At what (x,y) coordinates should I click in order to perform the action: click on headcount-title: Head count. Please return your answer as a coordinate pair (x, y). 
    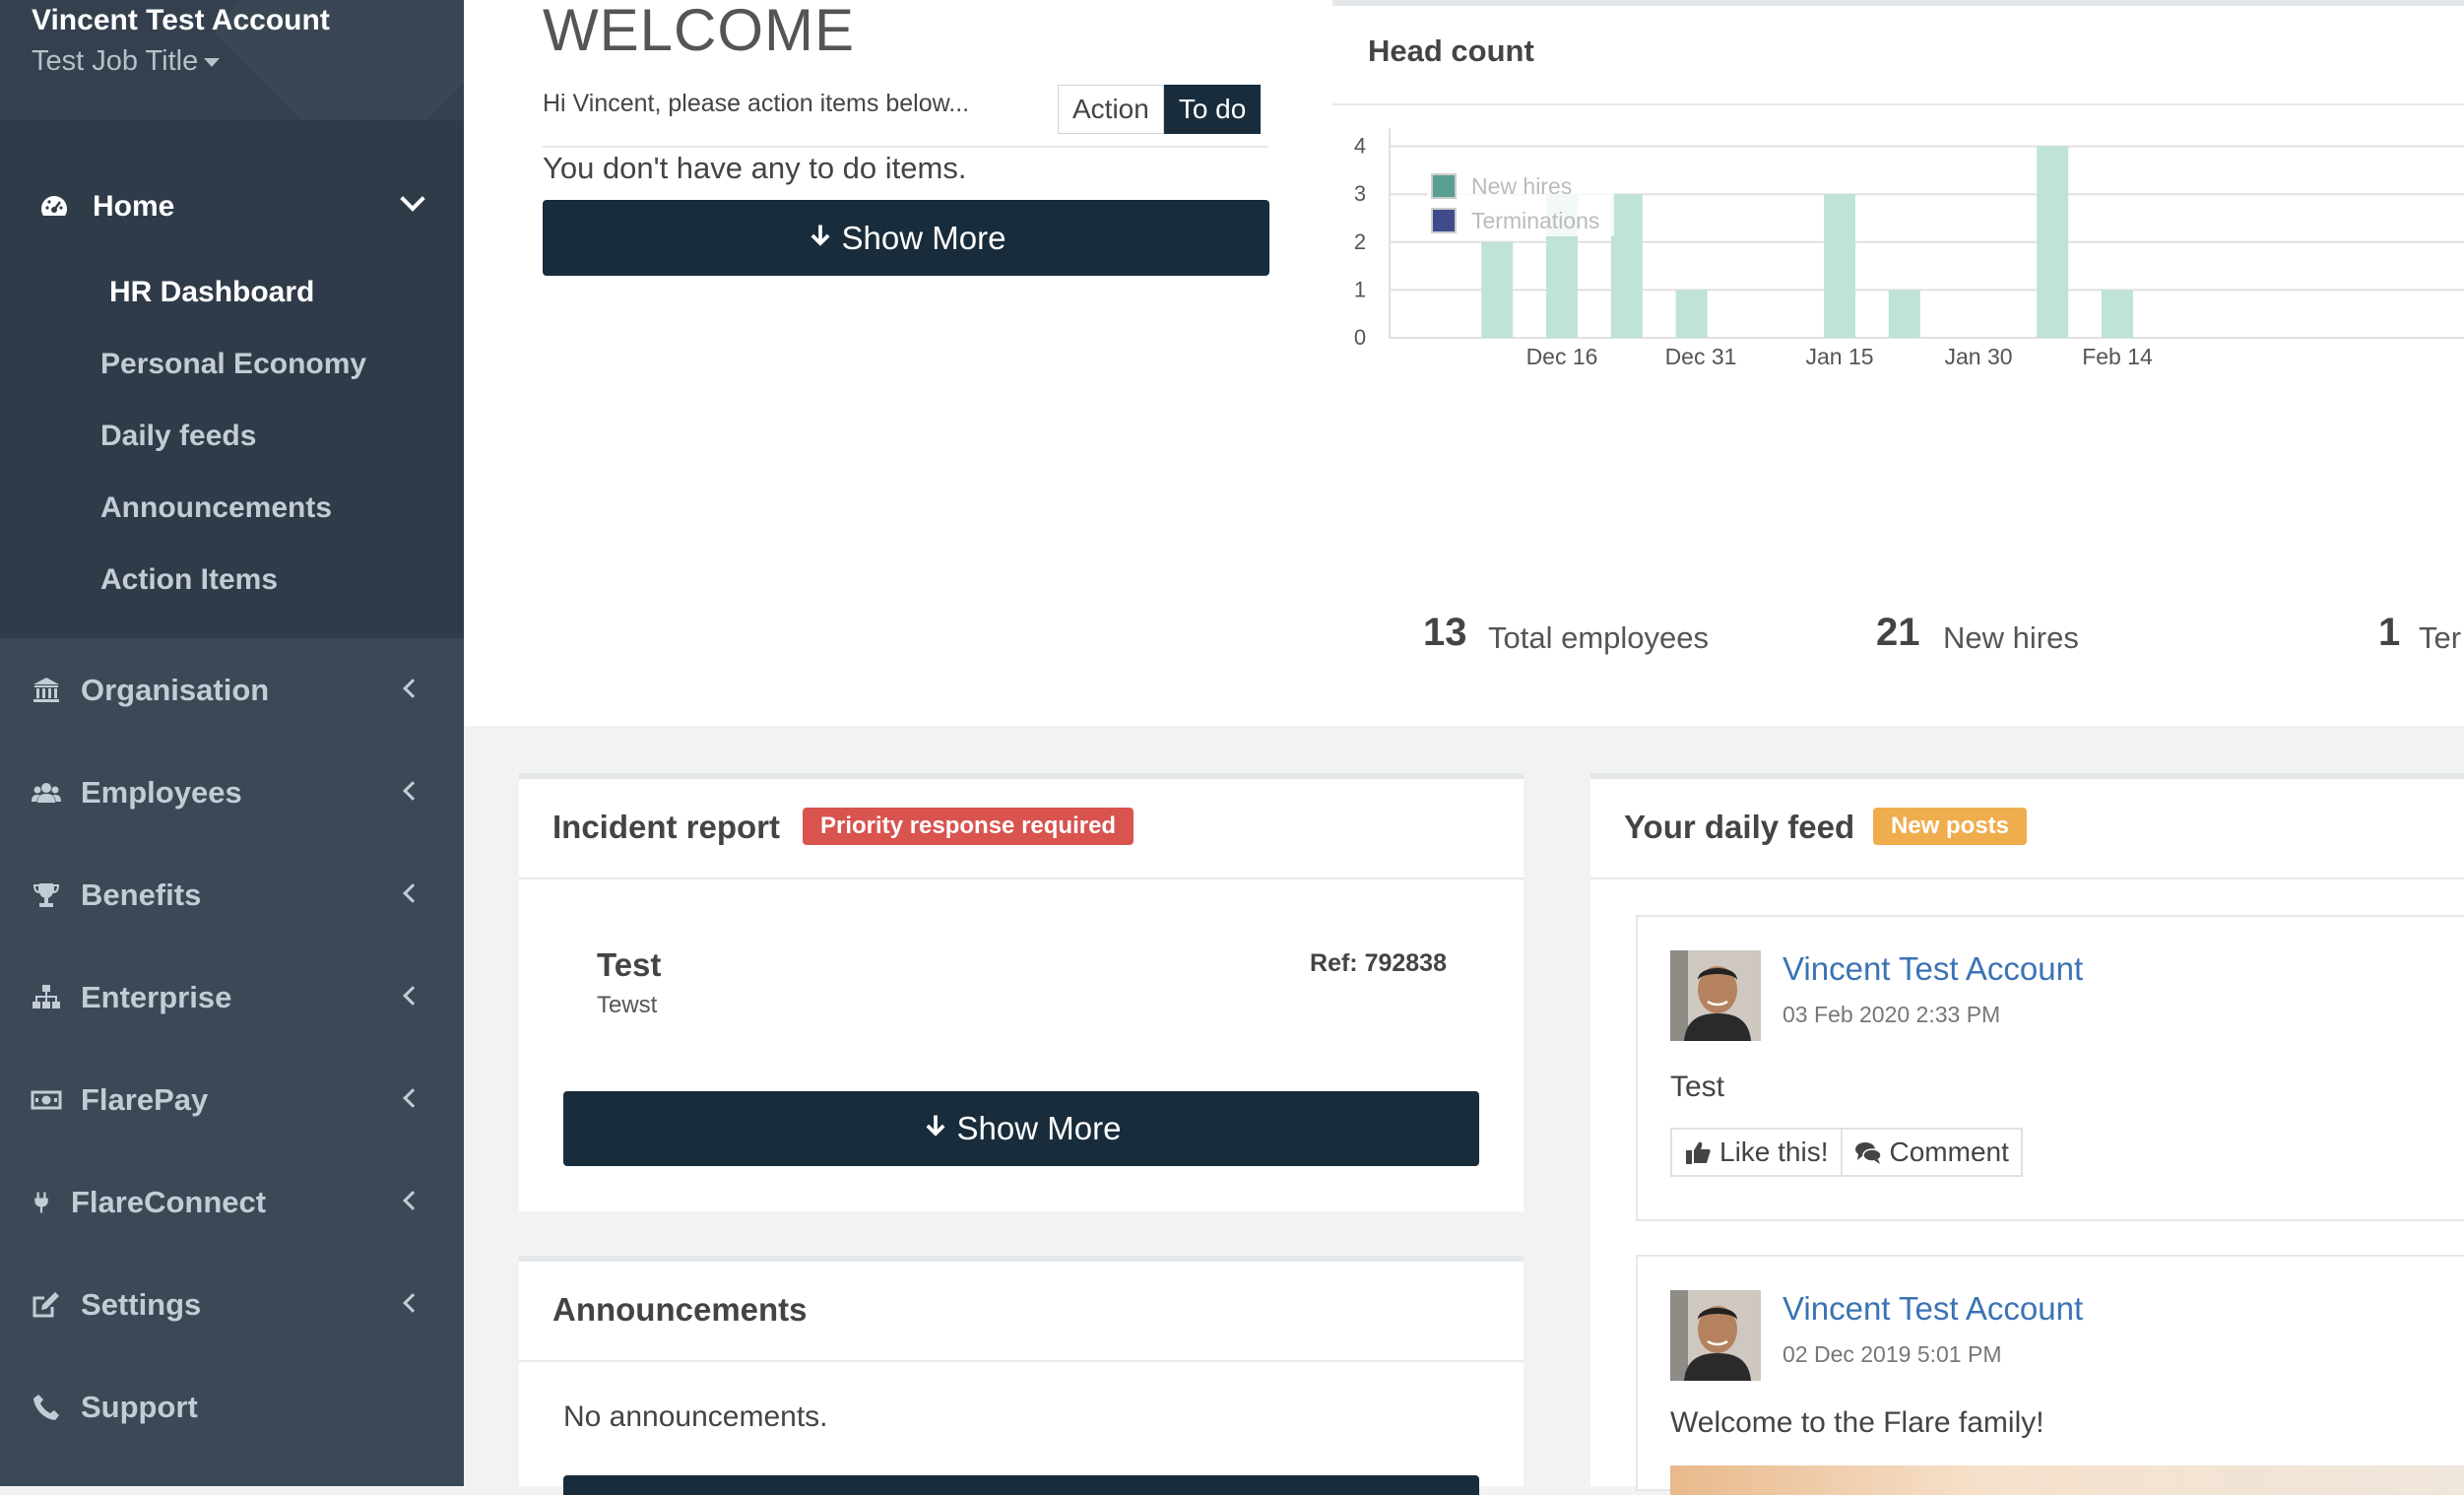
    Looking at the image, I should click on (1451, 50).